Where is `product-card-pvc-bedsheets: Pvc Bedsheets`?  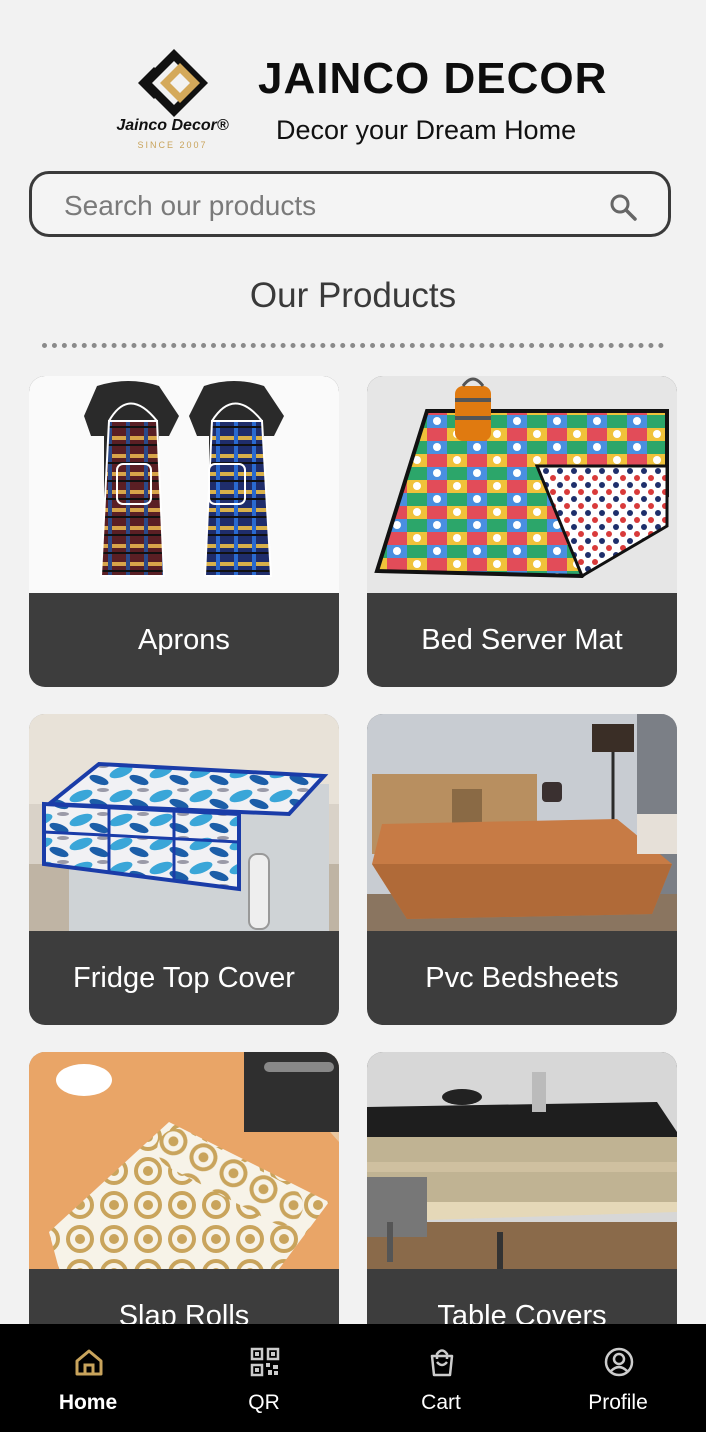 product-card-pvc-bedsheets: Pvc Bedsheets is located at coordinates (522, 869).